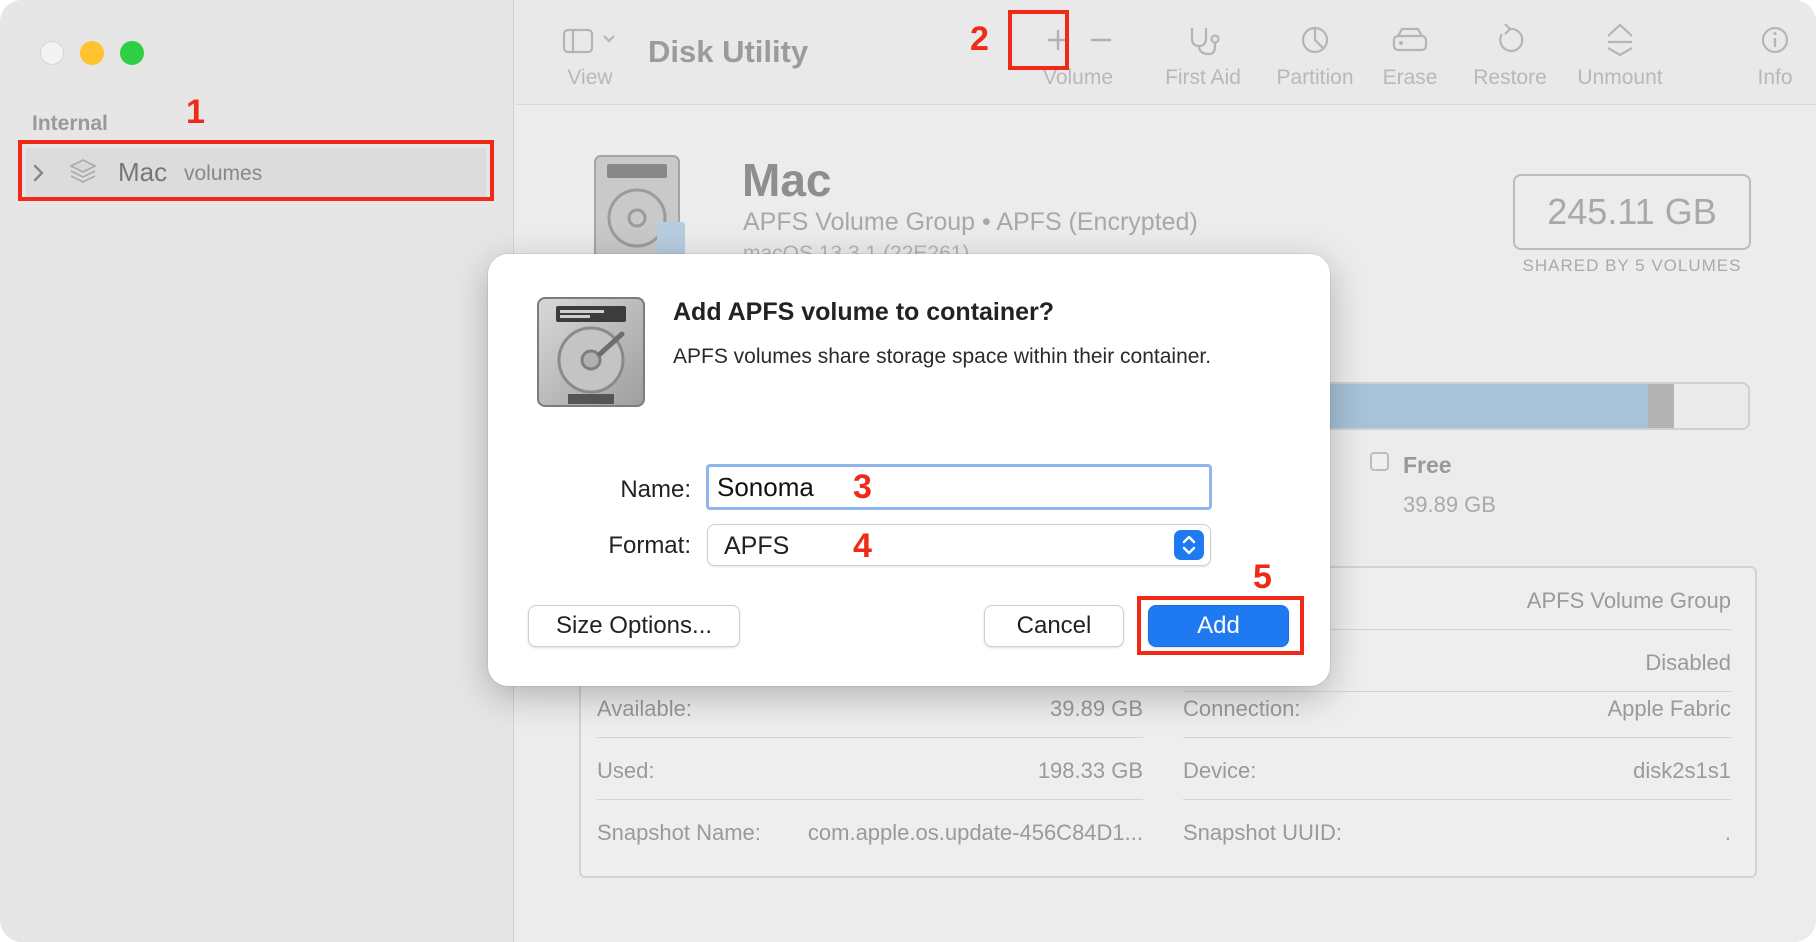  Describe the element at coordinates (1775, 40) in the screenshot. I see `info-icon` at that location.